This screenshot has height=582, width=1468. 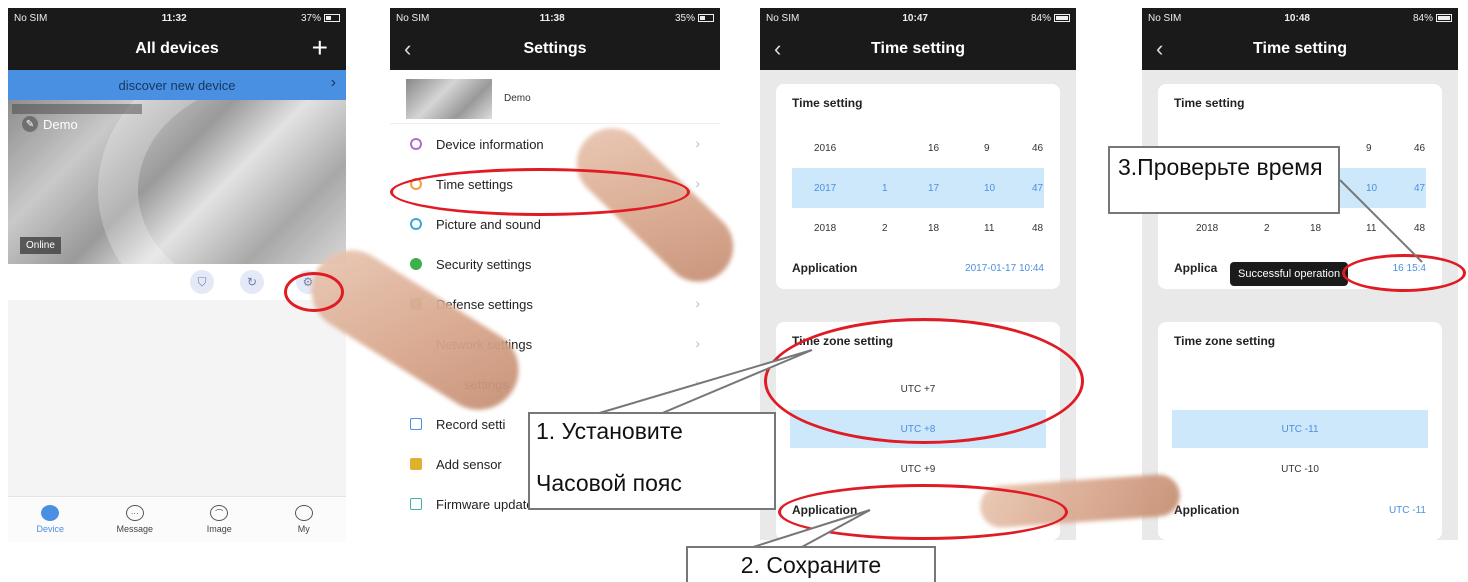 What do you see at coordinates (1196, 268) in the screenshot?
I see `application-label: Applica` at bounding box center [1196, 268].